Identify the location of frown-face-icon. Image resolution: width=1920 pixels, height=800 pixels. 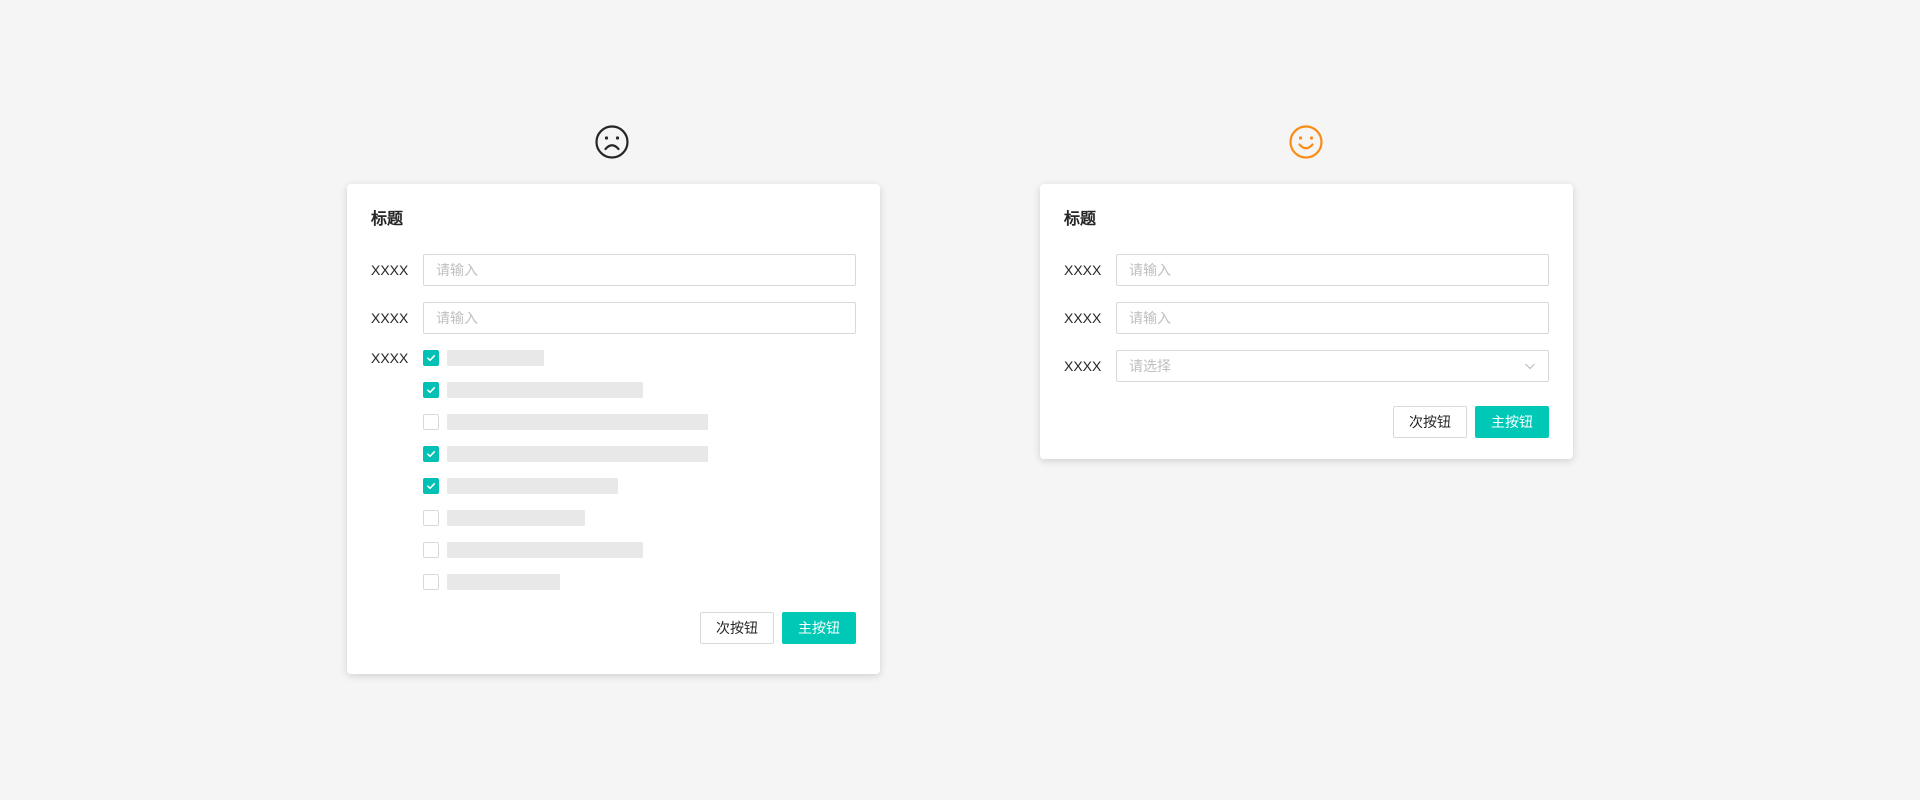
(612, 142).